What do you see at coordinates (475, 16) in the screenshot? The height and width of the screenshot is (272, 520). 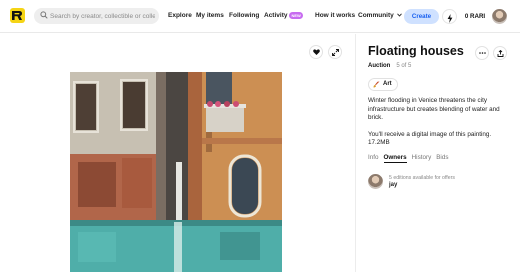 I see `rari-balance-button: 0 RARI` at bounding box center [475, 16].